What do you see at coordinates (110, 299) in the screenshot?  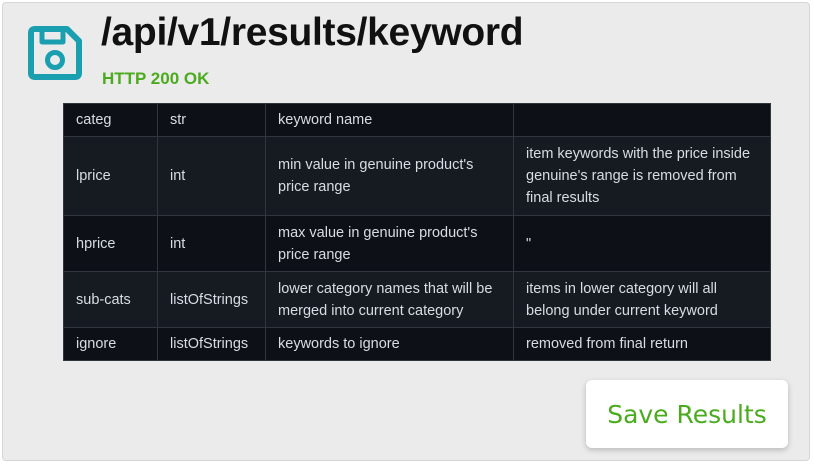 I see `param-name-cell: sub-cats` at bounding box center [110, 299].